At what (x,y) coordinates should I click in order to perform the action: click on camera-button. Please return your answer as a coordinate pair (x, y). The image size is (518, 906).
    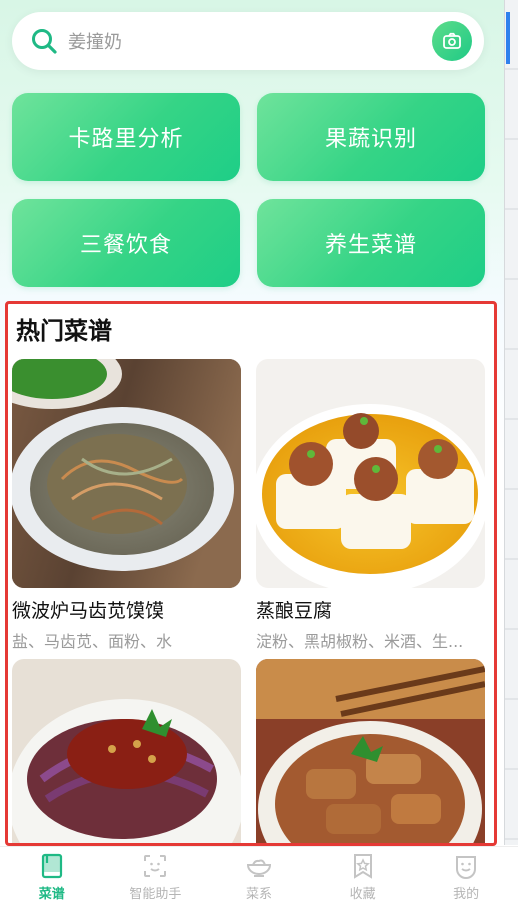
    Looking at the image, I should click on (452, 41).